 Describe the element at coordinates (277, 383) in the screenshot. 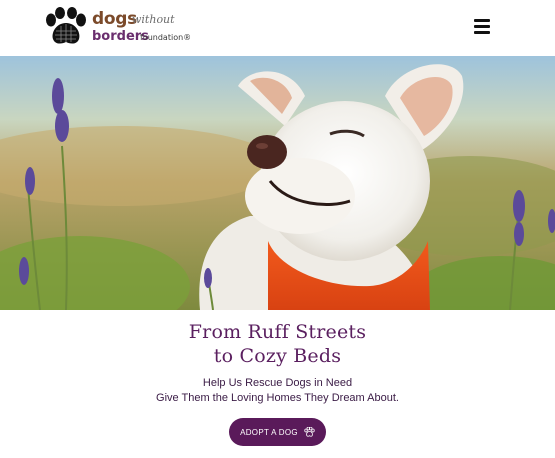

I see `subtext-line-1: Help Us Rescue Dogs in Need` at that location.